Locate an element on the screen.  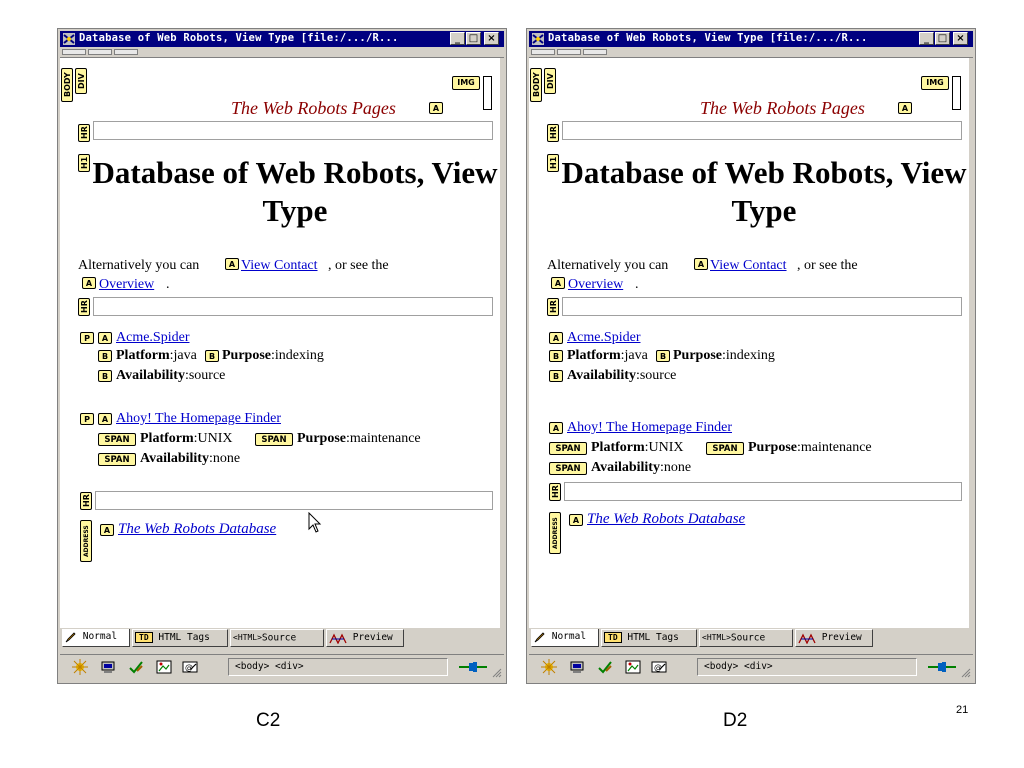
robot-link-acme: Acme.Spider is located at coordinates (603, 338).